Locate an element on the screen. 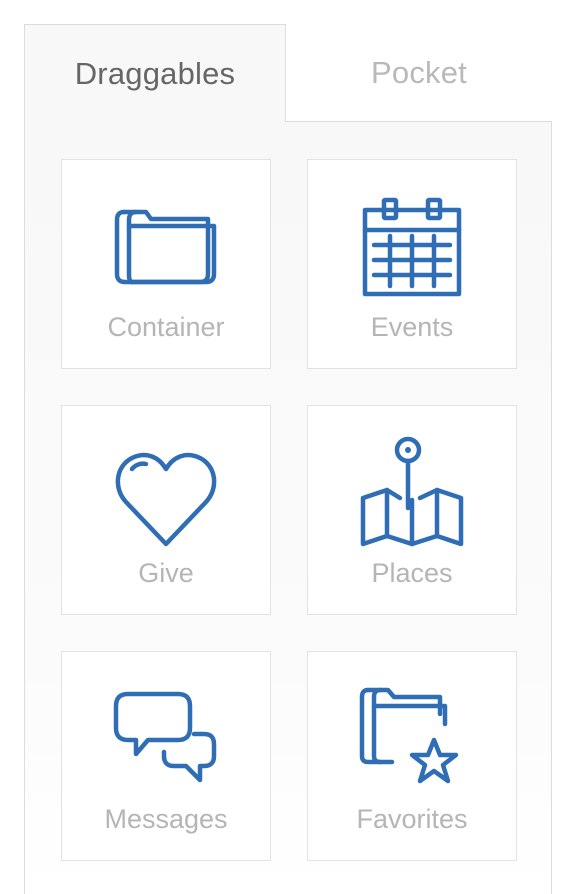 This screenshot has height=894, width=570. chat-bubbles-icon is located at coordinates (166, 742).